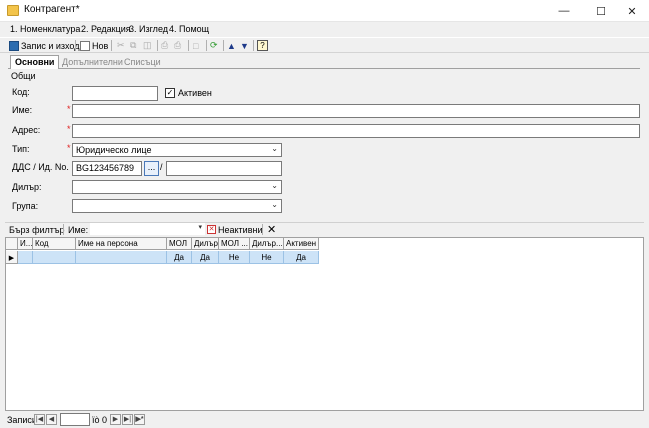 Image resolution: width=649 pixels, height=428 pixels. Describe the element at coordinates (170, 93) in the screenshot. I see `active-checkbox: ✓` at that location.